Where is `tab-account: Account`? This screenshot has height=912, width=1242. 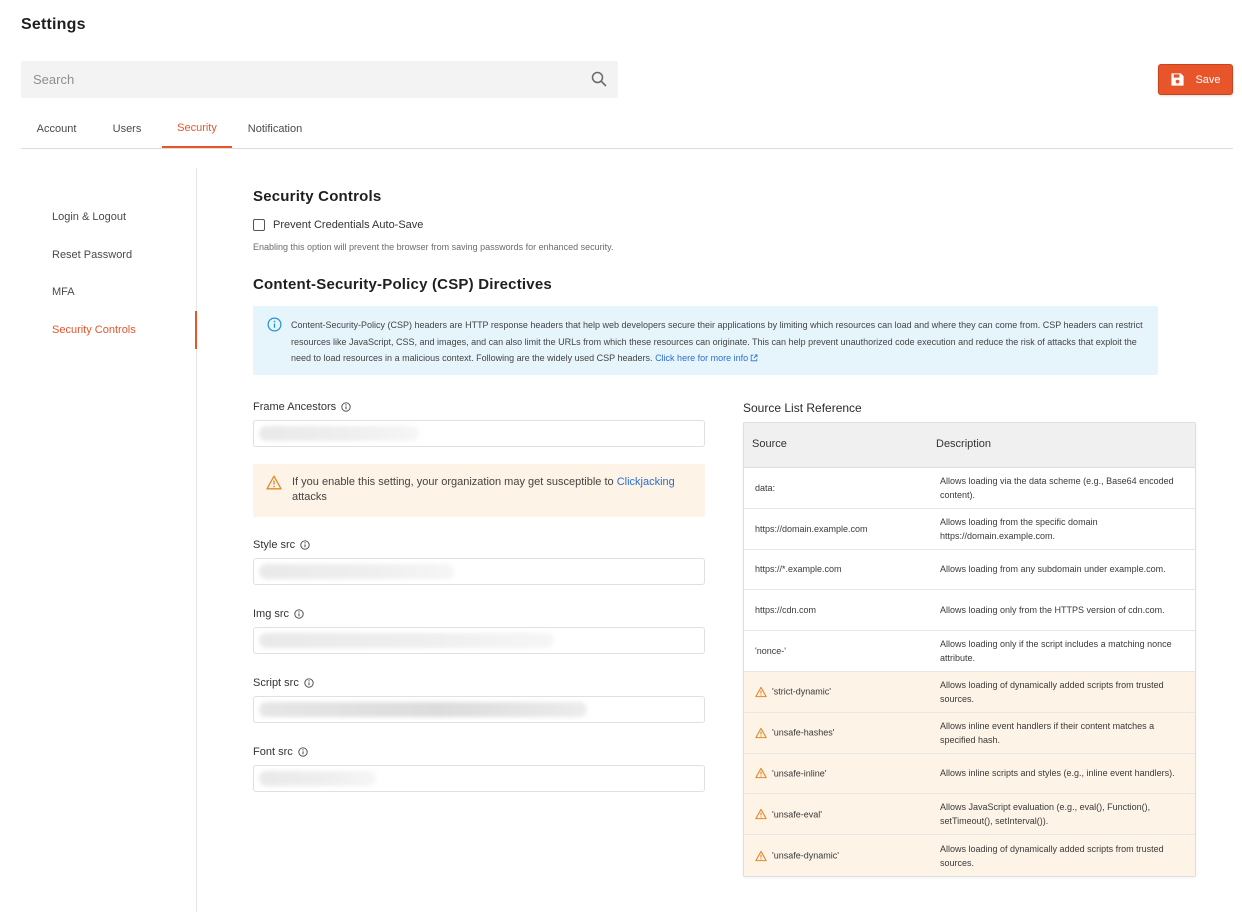 tab-account: Account is located at coordinates (56, 129).